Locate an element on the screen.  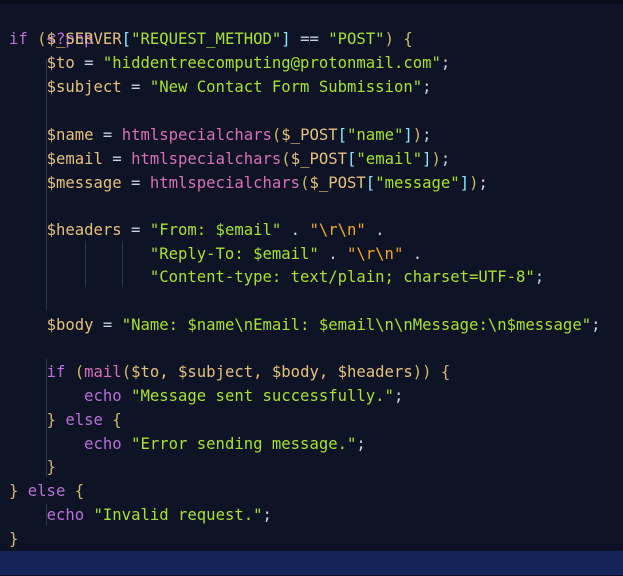
string: "hiddentreecomputing@protonmail.com" is located at coordinates (271, 63).